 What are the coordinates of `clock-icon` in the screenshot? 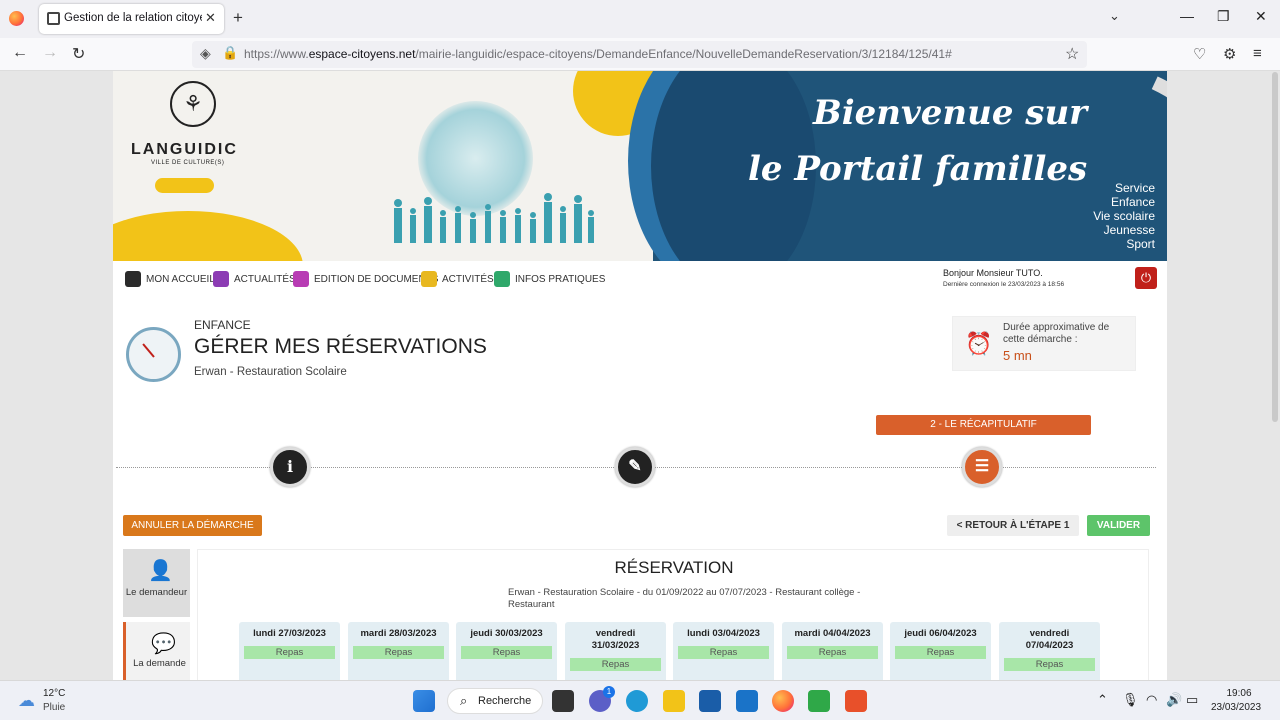 It's located at (153, 354).